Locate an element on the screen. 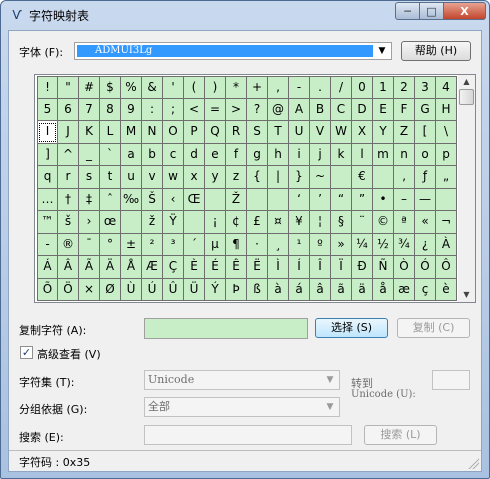  char-cell: C is located at coordinates (341, 109).